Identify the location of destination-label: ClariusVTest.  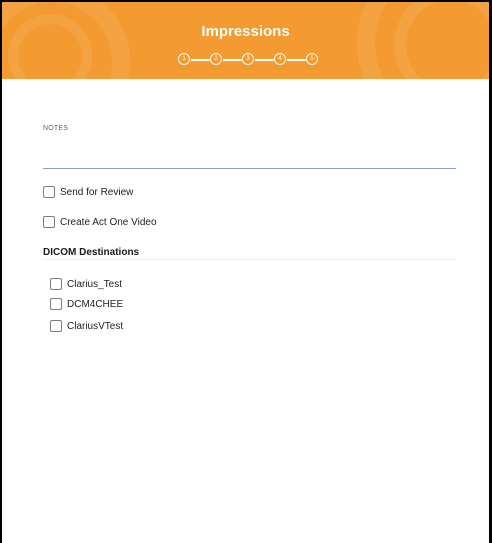
(95, 326).